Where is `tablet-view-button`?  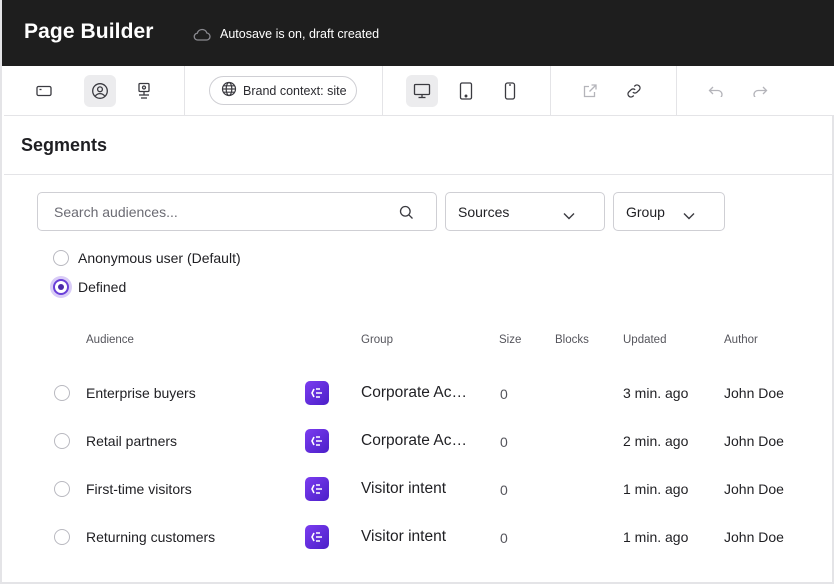 tablet-view-button is located at coordinates (466, 91).